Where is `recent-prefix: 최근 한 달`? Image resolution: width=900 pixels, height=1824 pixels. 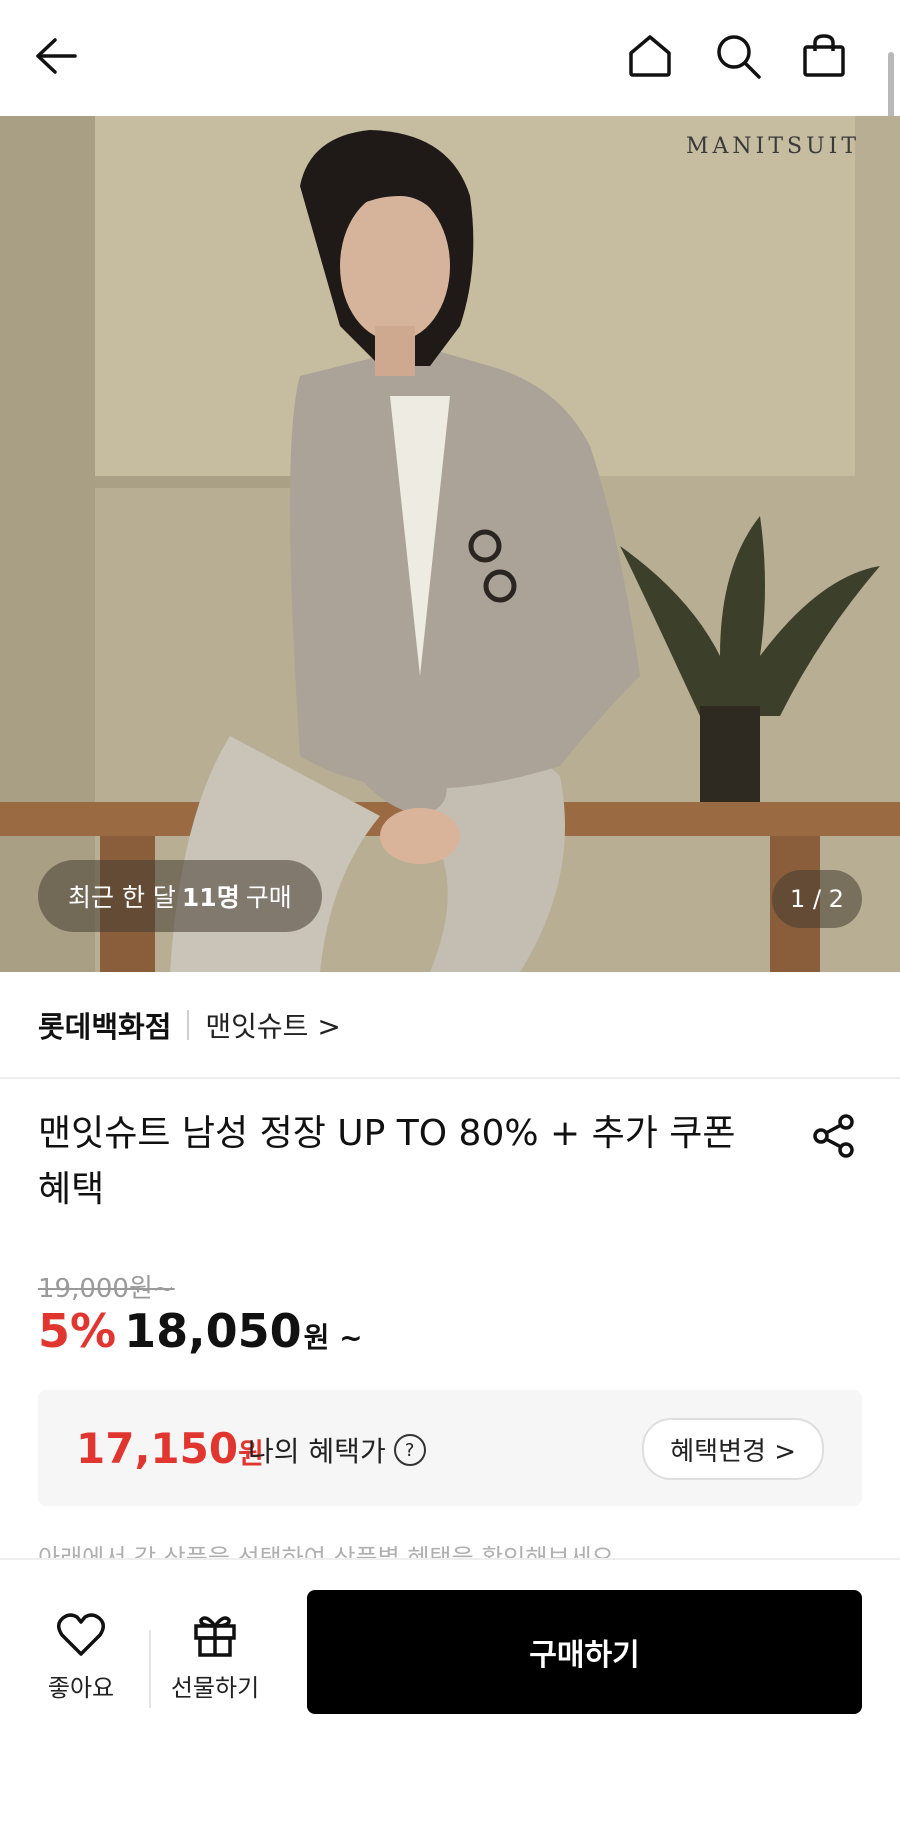 recent-prefix: 최근 한 달 is located at coordinates (122, 897).